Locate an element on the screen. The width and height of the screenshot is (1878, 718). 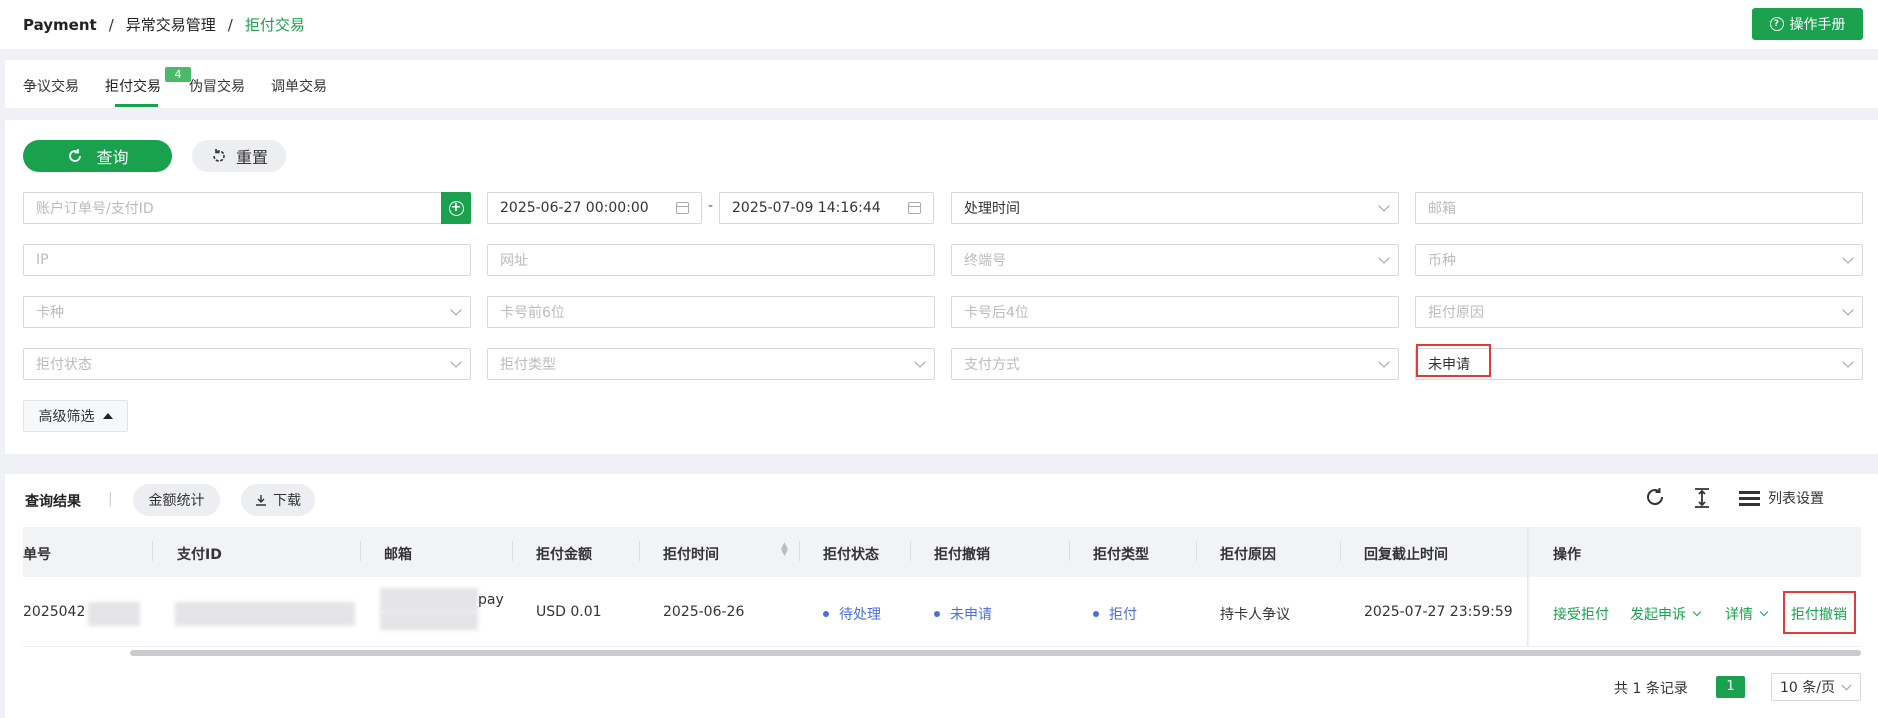
col-order-no: 单号 is located at coordinates (37, 555).